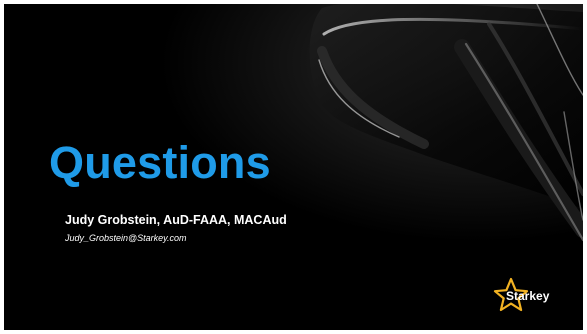  I want to click on starkey-logo: Starkey, so click(522, 296).